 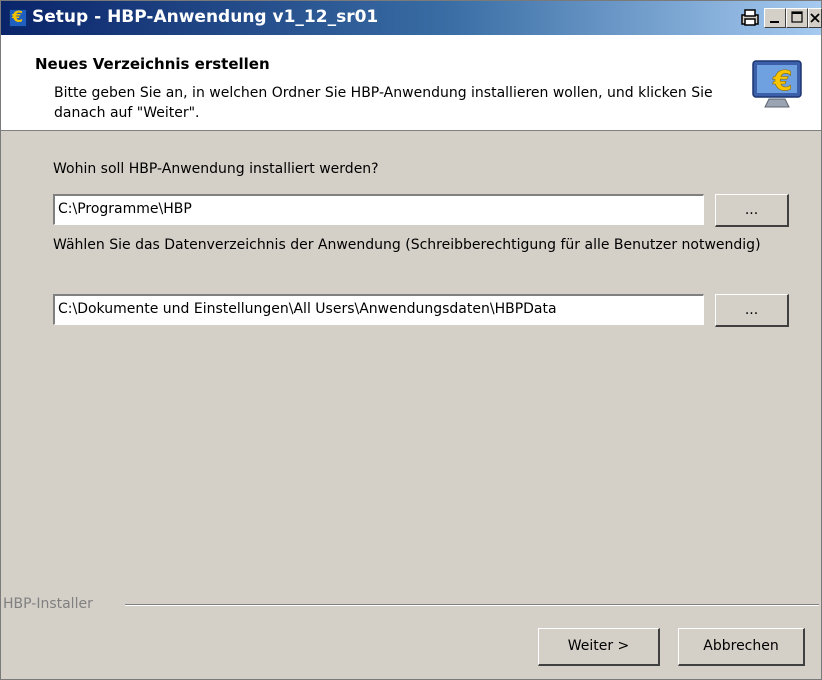 What do you see at coordinates (152, 64) in the screenshot?
I see `page-title: Neues Verzeichnis erstellen` at bounding box center [152, 64].